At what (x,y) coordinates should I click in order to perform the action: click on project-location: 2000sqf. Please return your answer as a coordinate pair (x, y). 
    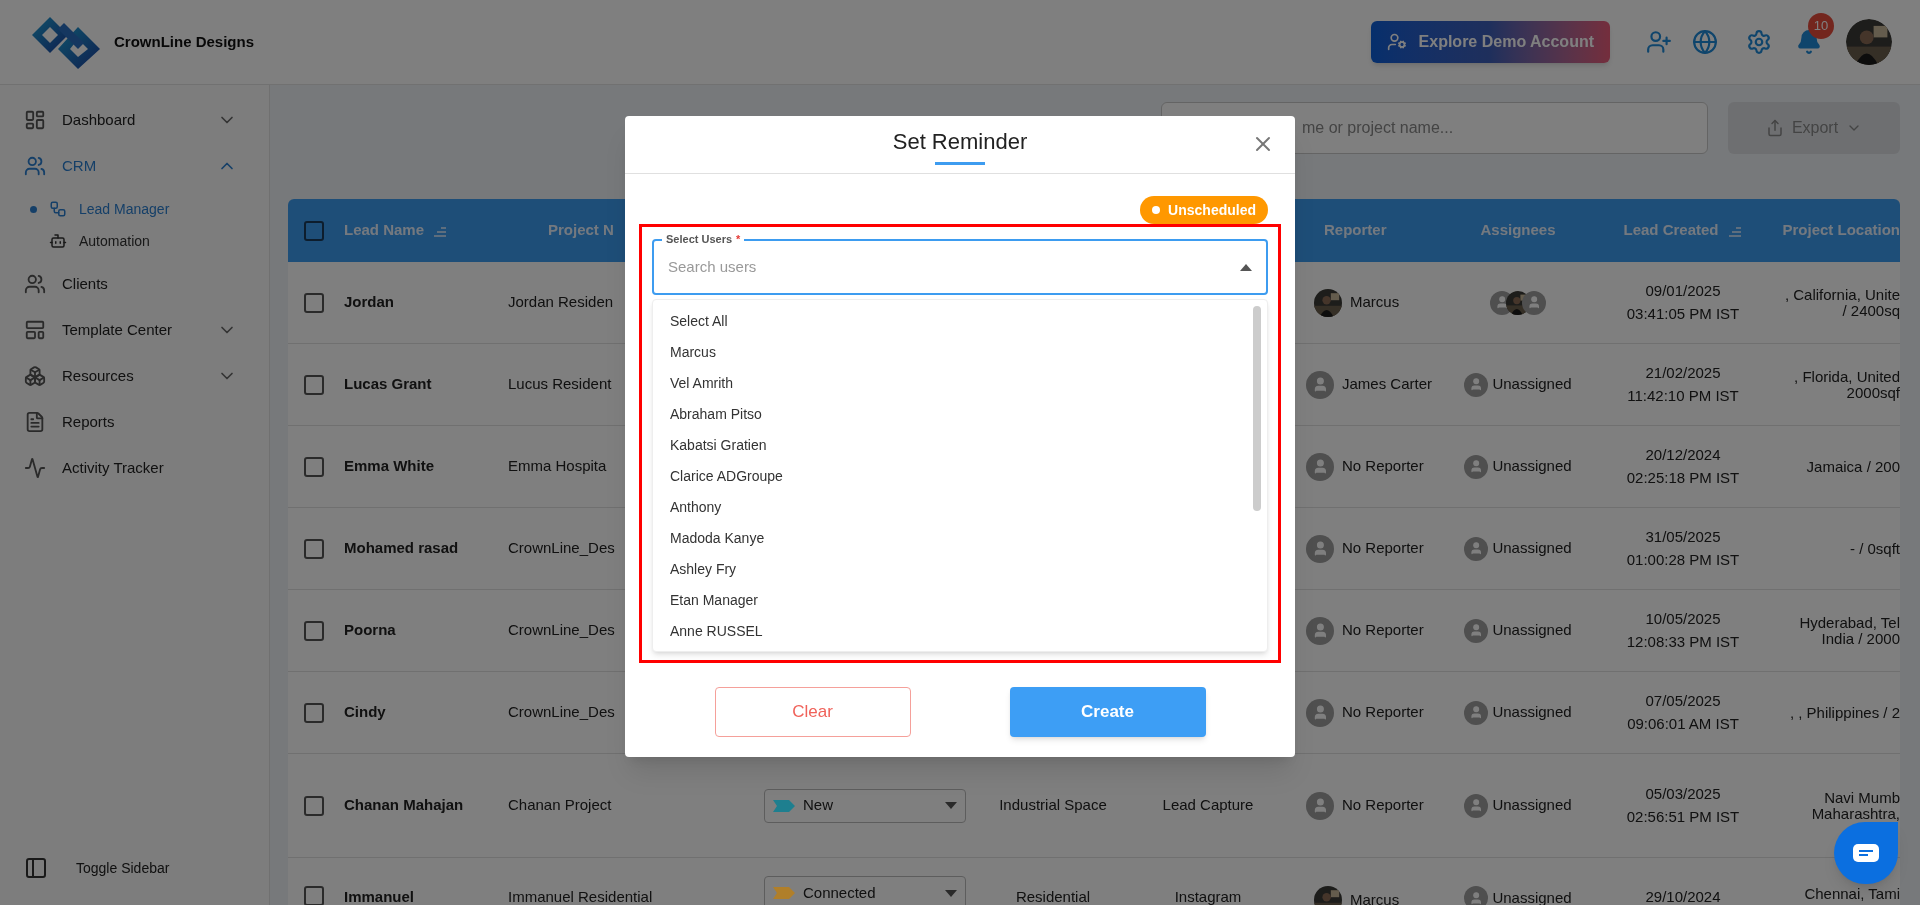
    Looking at the image, I should click on (1873, 392).